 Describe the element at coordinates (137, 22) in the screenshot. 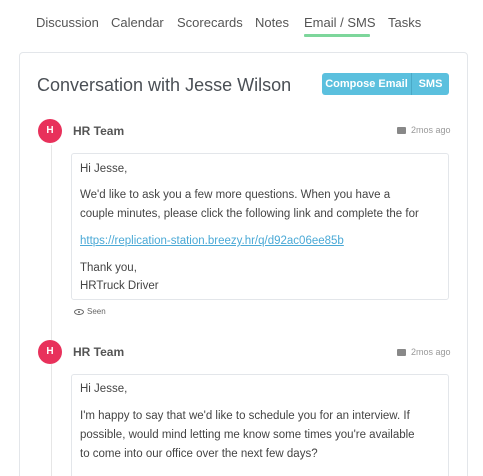

I see `tab-calendar: Calendar` at that location.